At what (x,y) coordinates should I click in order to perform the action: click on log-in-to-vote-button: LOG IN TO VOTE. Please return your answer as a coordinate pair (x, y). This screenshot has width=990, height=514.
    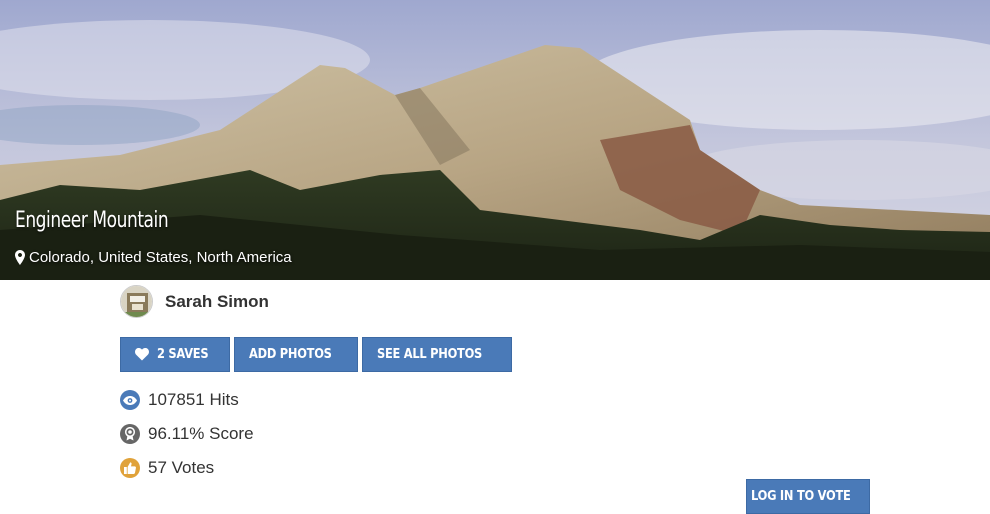
    Looking at the image, I should click on (808, 496).